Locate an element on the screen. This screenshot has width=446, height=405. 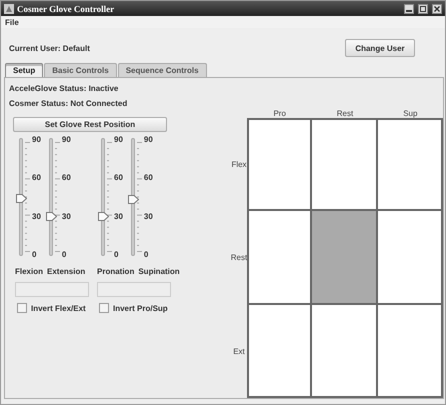
current-user-label: Current User: Default is located at coordinates (49, 48).